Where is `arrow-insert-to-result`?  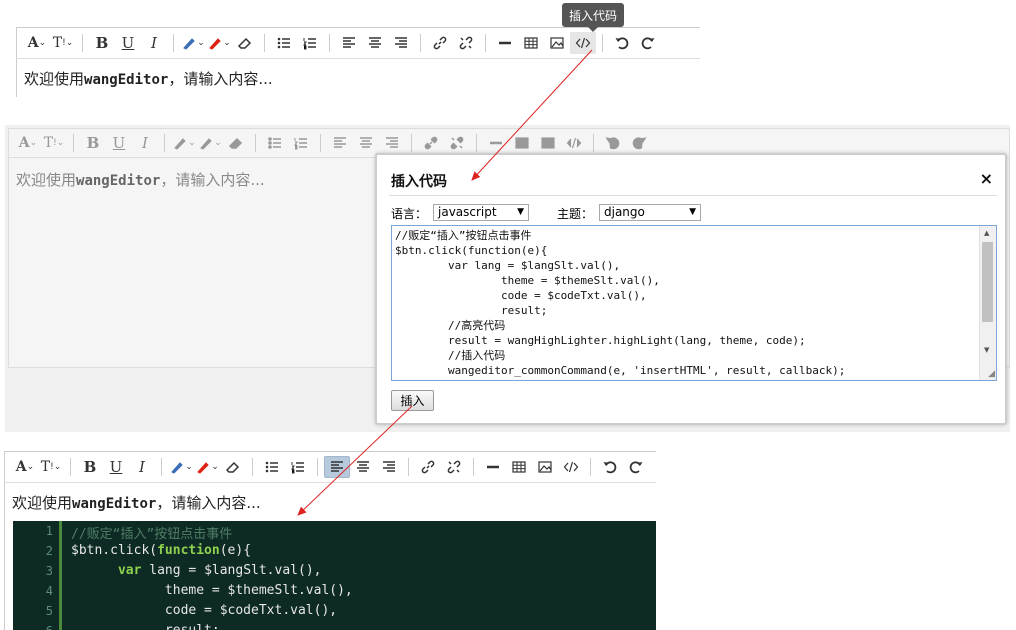 arrow-insert-to-result is located at coordinates (355, 460).